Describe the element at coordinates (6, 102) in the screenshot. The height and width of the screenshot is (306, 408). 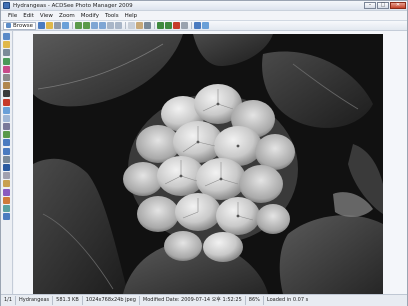
I see `red-eye-icon` at that location.